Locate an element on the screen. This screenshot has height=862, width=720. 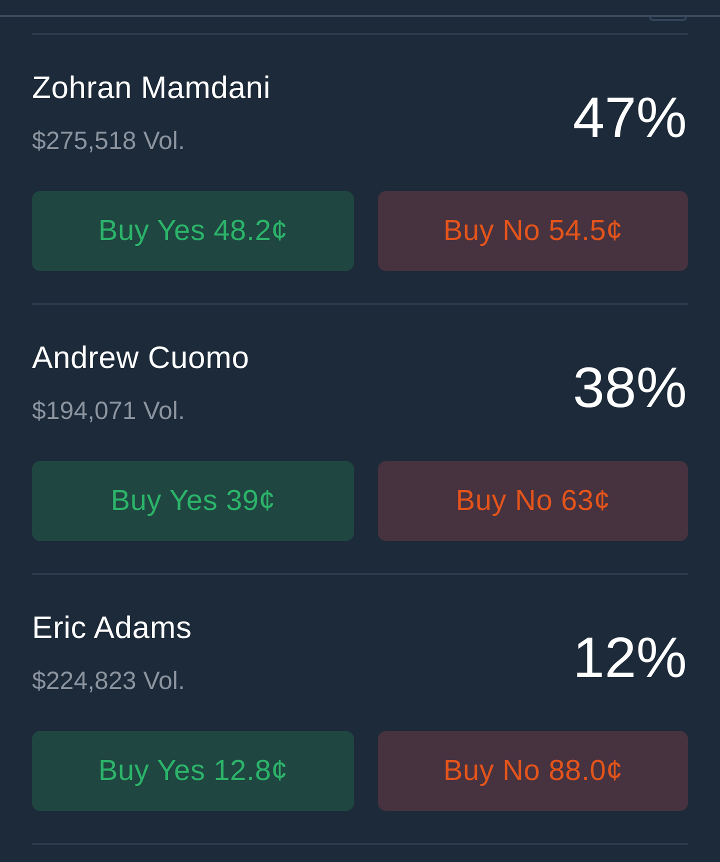
chance-percent: 38% is located at coordinates (629, 388).